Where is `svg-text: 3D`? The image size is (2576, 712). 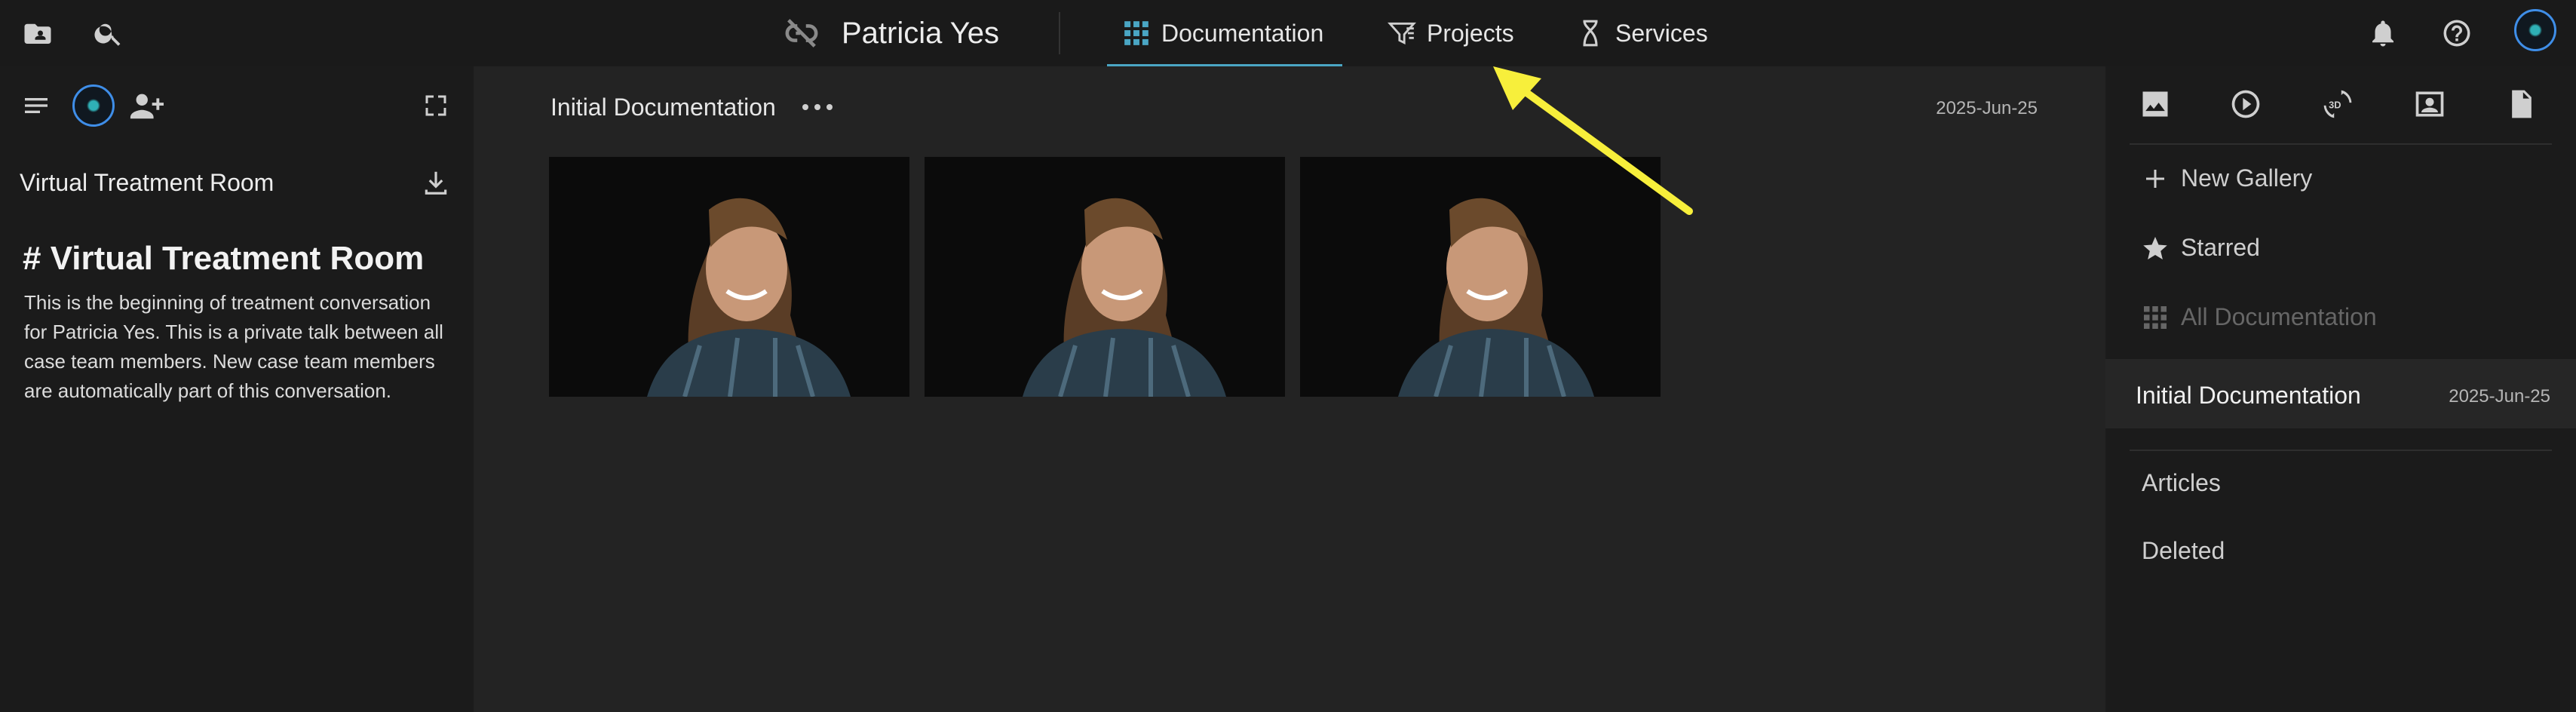
svg-text: 3D is located at coordinates (2335, 105).